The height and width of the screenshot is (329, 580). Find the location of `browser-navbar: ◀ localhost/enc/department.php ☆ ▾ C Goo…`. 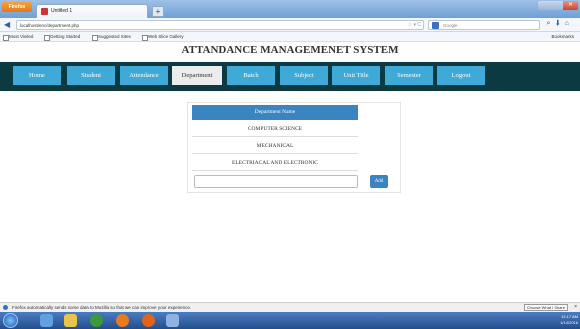

browser-navbar: ◀ localhost/enc/department.php ☆ ▾ C Goo… is located at coordinates (290, 25).